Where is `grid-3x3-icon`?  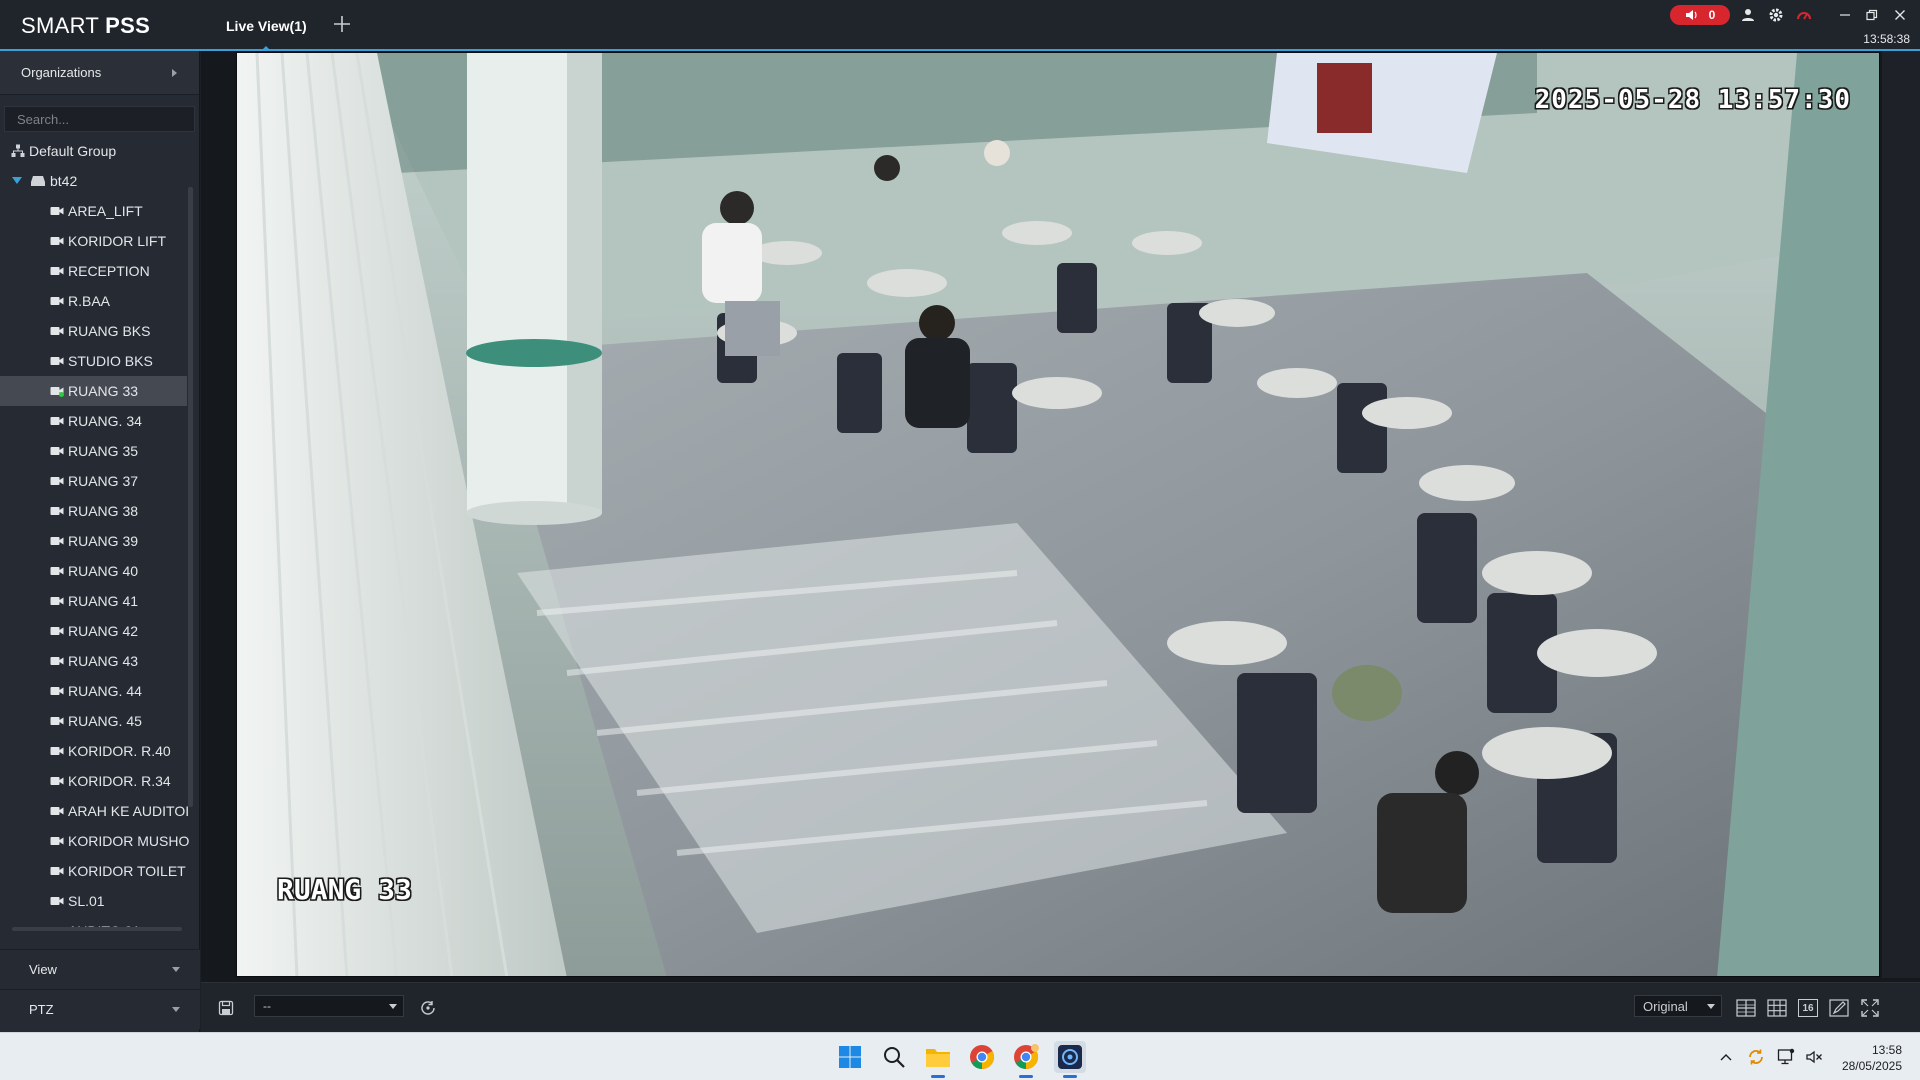
grid-3x3-icon is located at coordinates (1777, 1008).